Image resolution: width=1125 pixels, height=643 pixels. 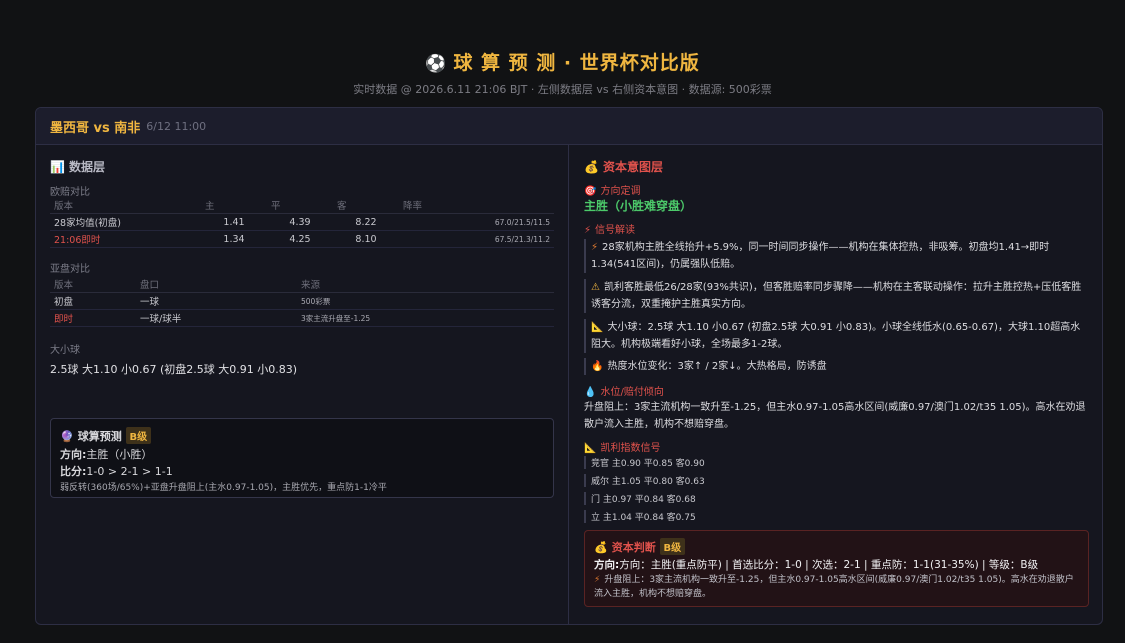 I want to click on euro-rate: 67.0/21.5/11.5, so click(x=476, y=222).